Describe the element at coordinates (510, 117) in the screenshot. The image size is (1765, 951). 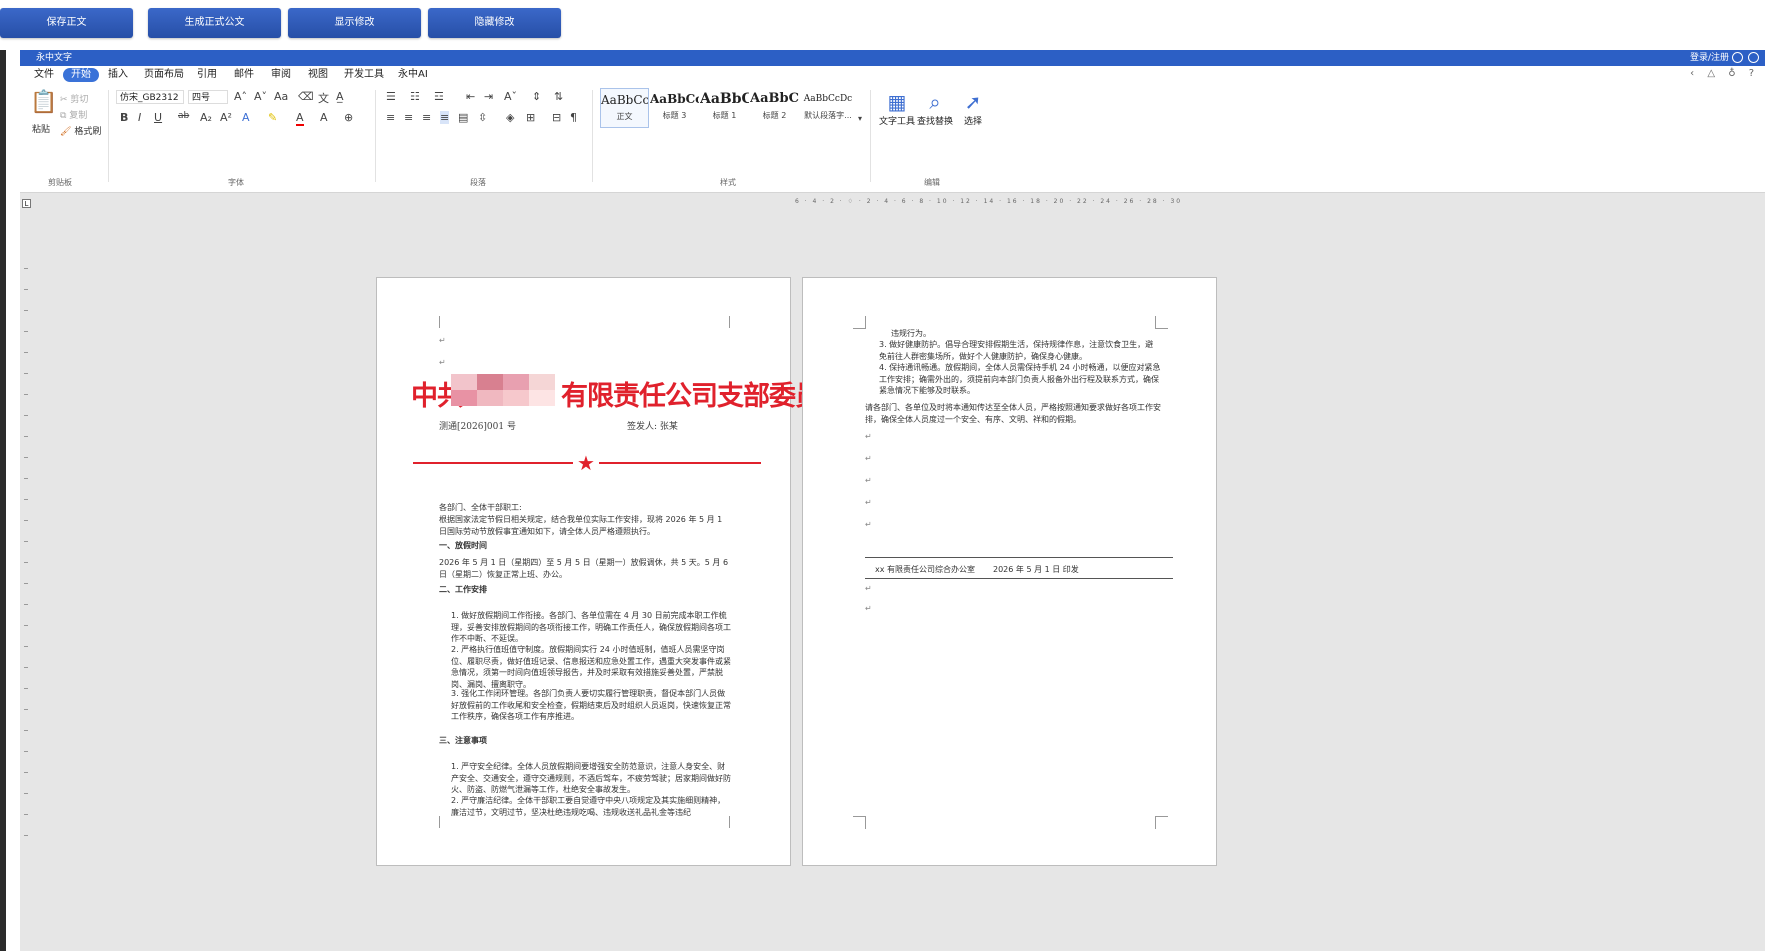
I see `shading-icon: ◈` at that location.